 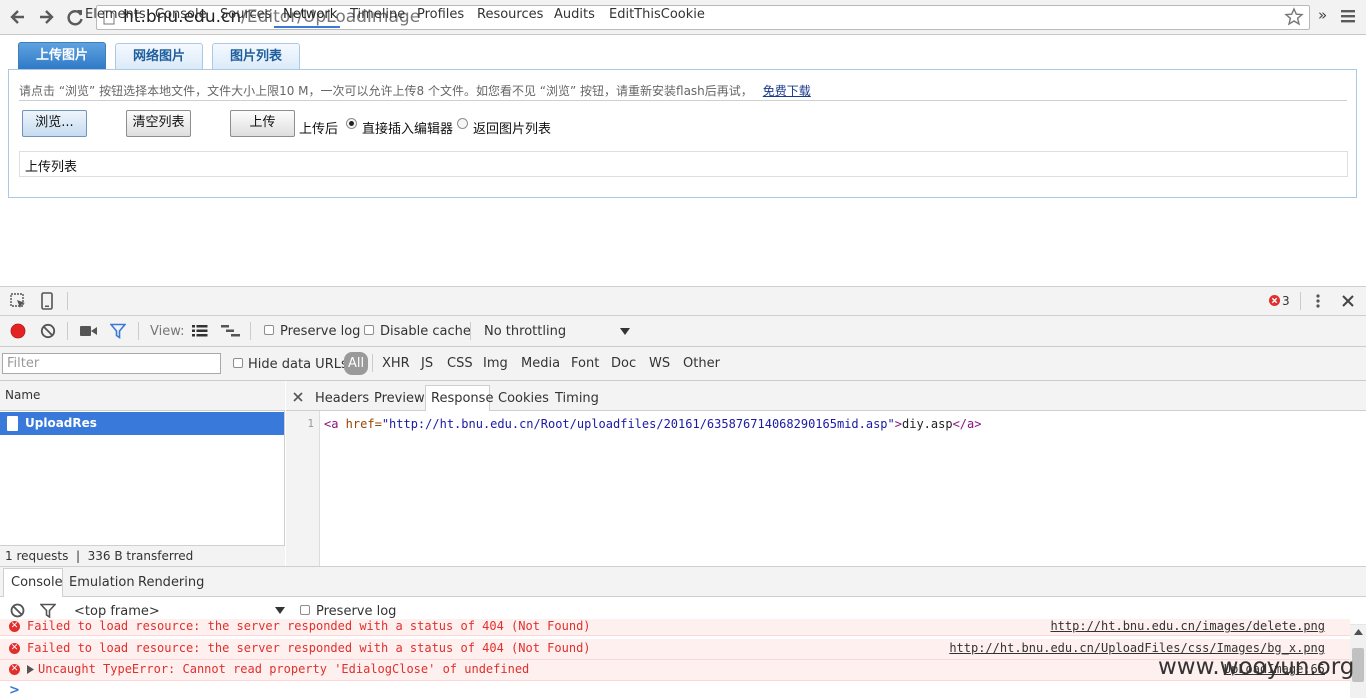 I want to click on tab-headers: Headers, so click(x=342, y=398).